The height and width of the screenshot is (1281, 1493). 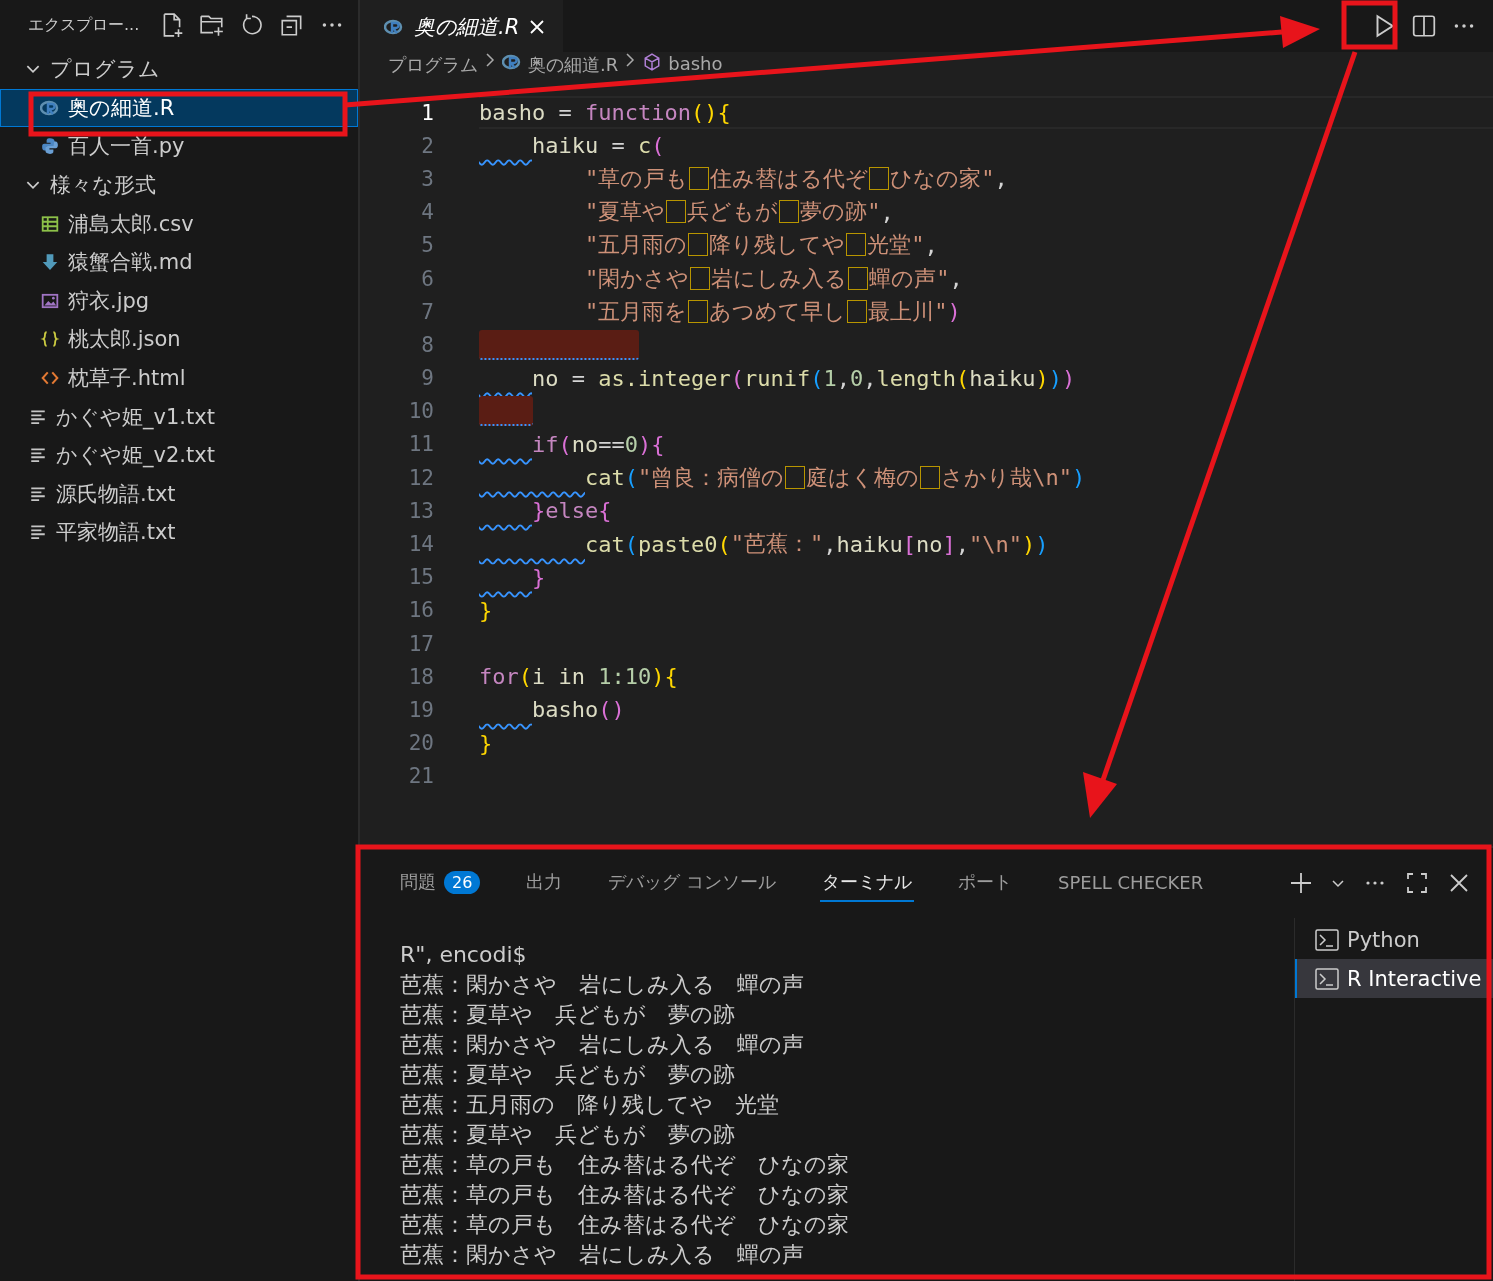 What do you see at coordinates (179, 185) in the screenshot?
I see `folder-item: 様々な形式` at bounding box center [179, 185].